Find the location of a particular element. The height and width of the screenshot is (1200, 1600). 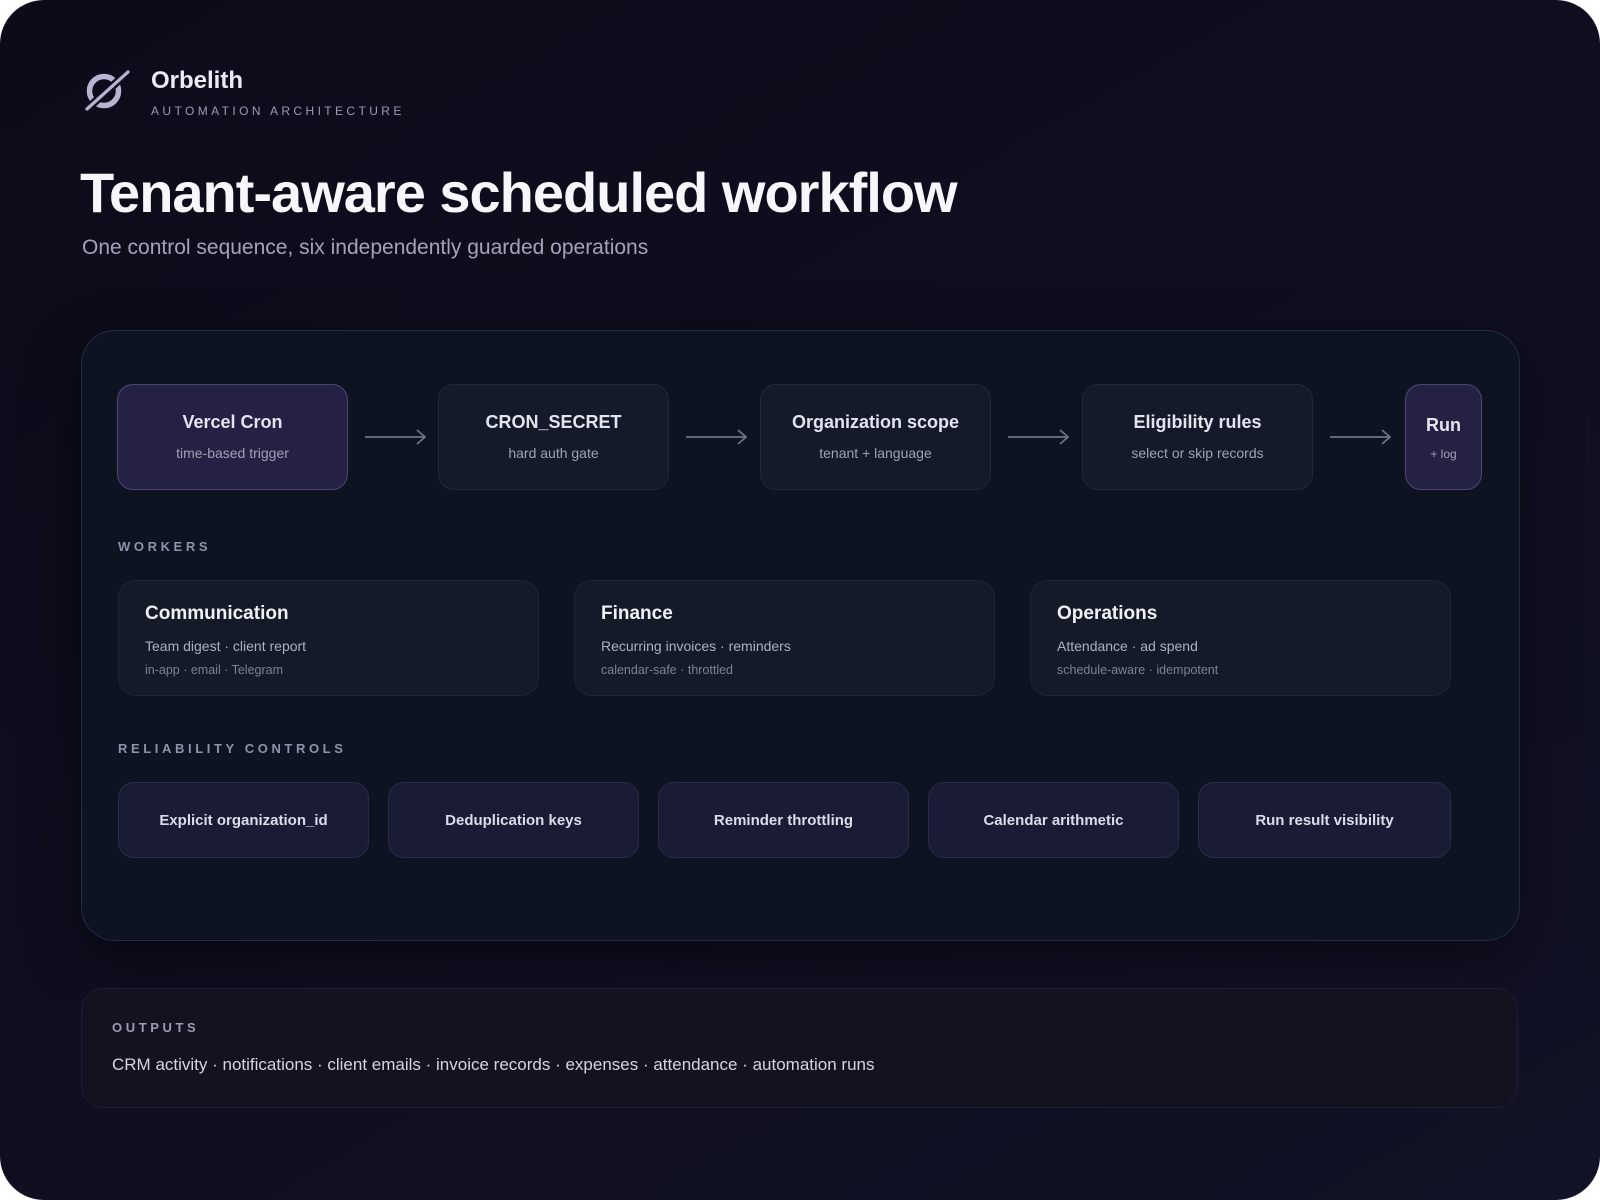

orbit-slash-icon is located at coordinates (107, 90).